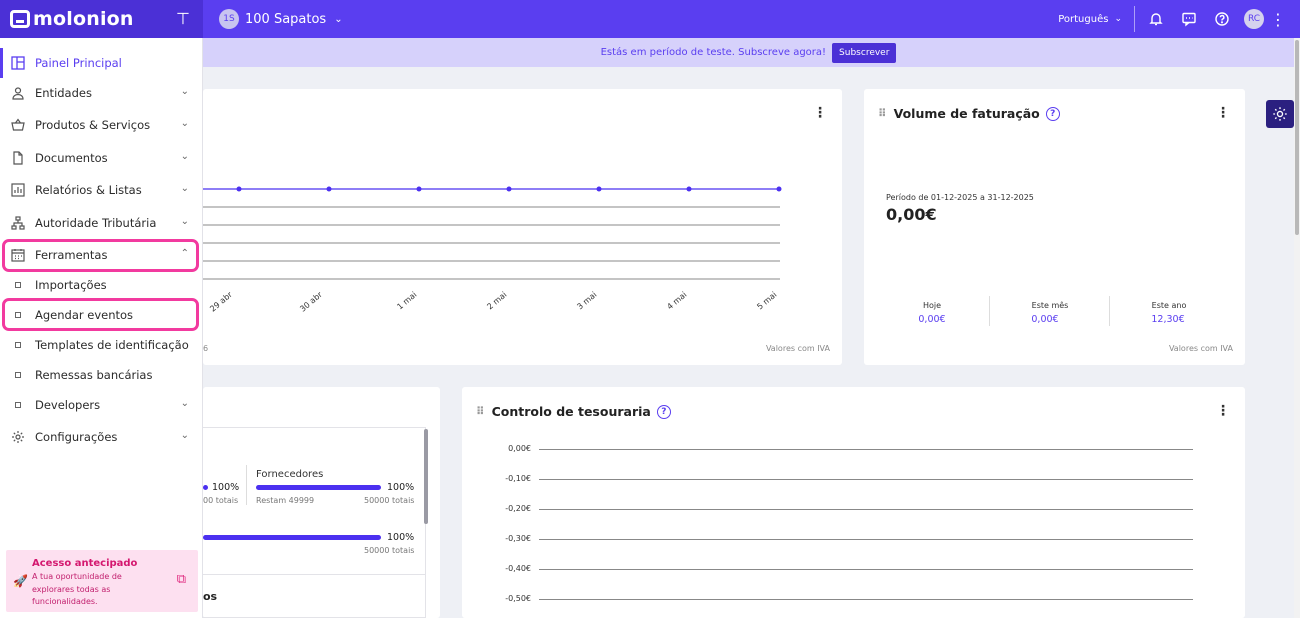  I want to click on more-options-icon: ⋮, so click(1278, 19).